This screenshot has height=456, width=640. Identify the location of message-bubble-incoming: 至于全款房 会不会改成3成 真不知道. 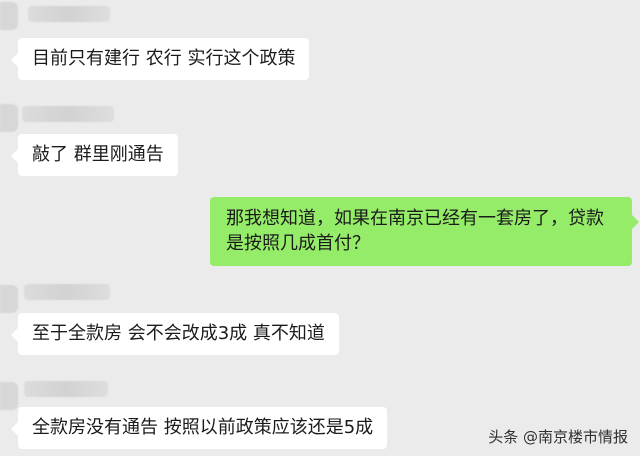
(175, 334).